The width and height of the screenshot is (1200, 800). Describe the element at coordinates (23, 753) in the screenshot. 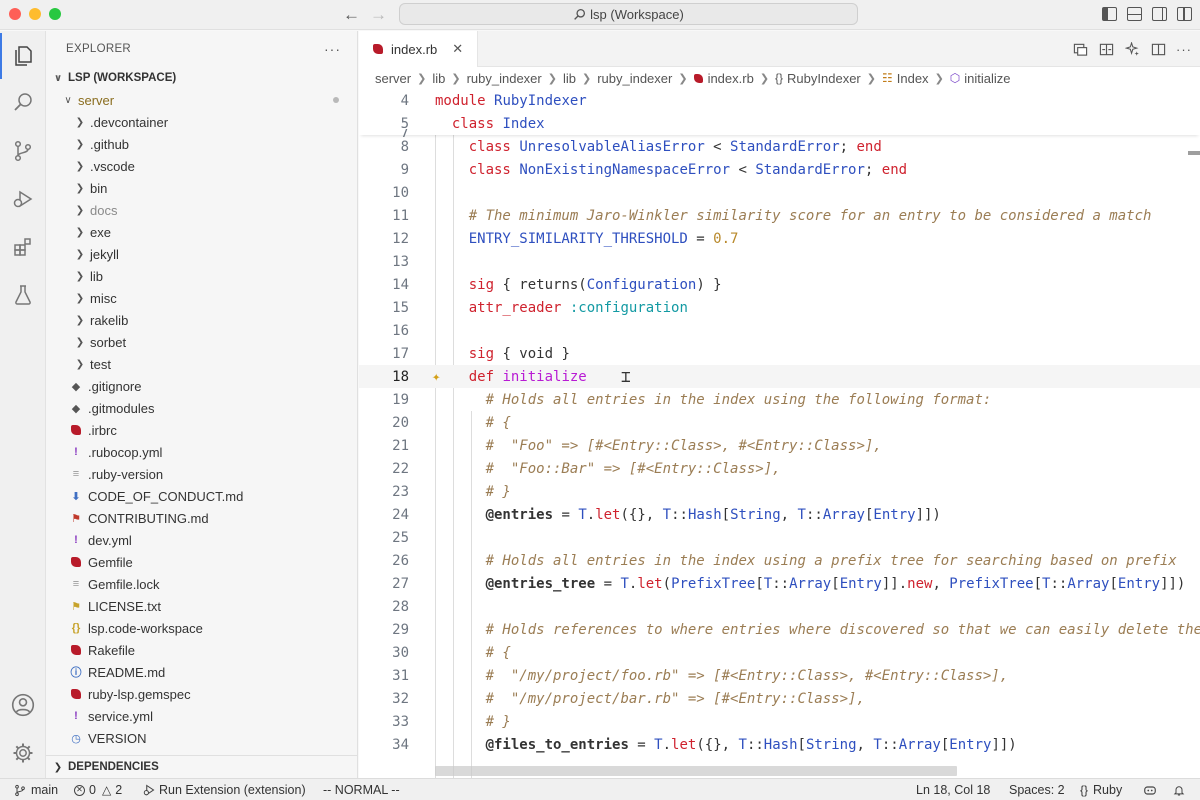

I see `settings-gear-icon` at that location.